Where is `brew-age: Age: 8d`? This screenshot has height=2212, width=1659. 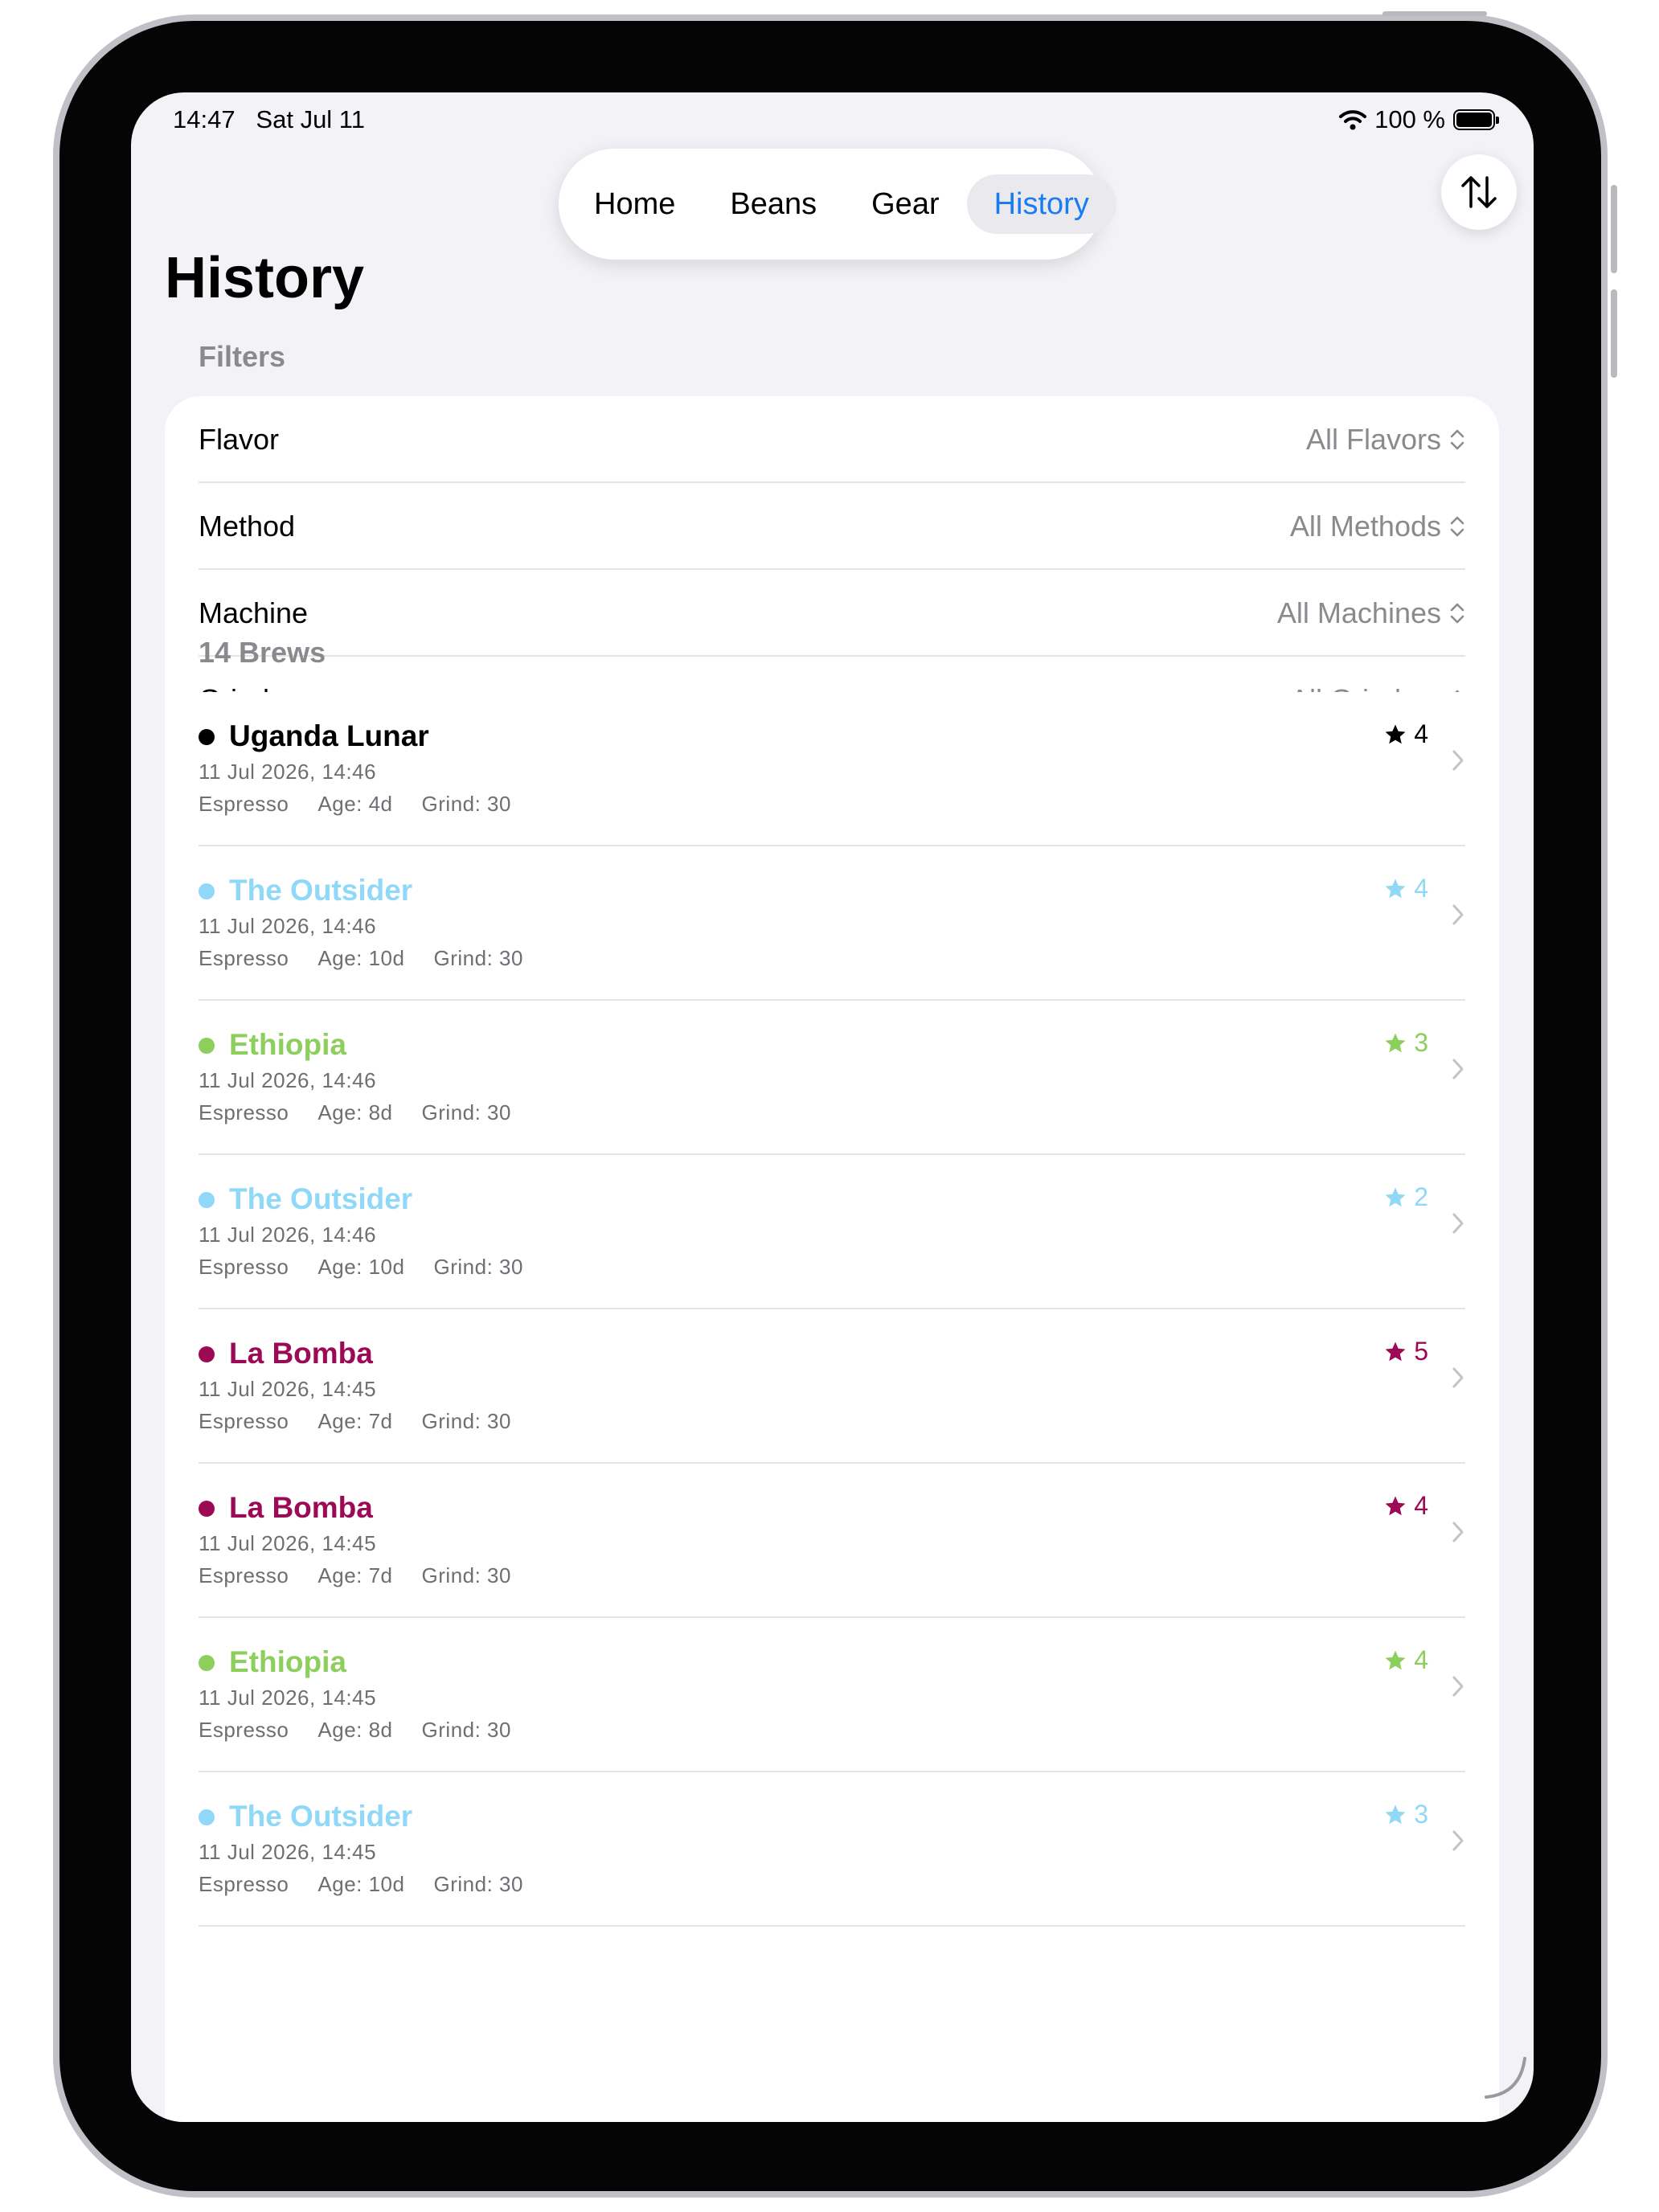 brew-age: Age: 8d is located at coordinates (355, 1730).